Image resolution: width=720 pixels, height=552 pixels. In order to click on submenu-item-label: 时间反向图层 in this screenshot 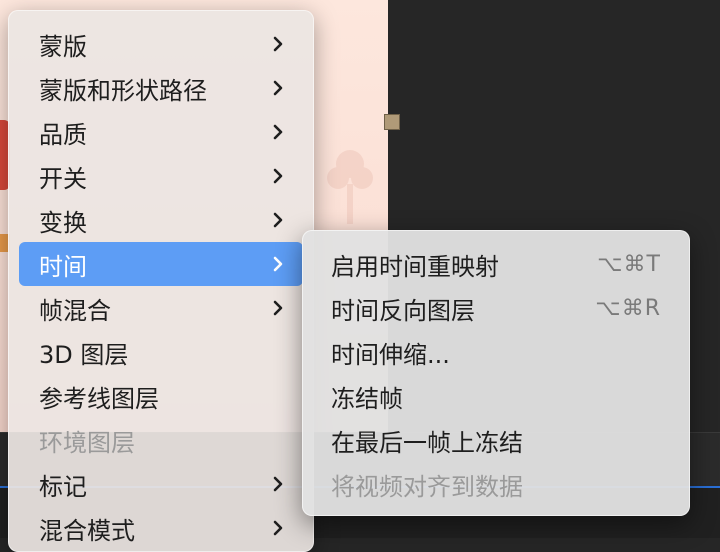, I will do `click(403, 310)`.